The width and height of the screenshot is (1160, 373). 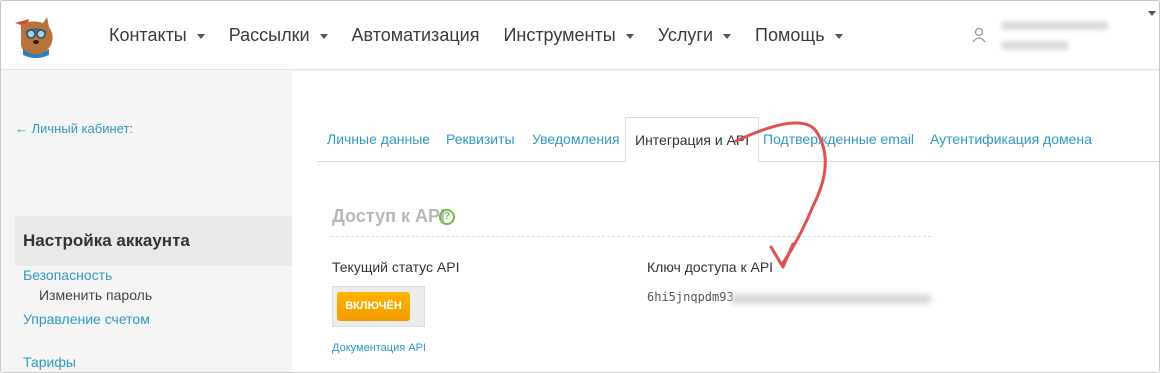 What do you see at coordinates (1055, 25) in the screenshot?
I see `user-email-redacted` at bounding box center [1055, 25].